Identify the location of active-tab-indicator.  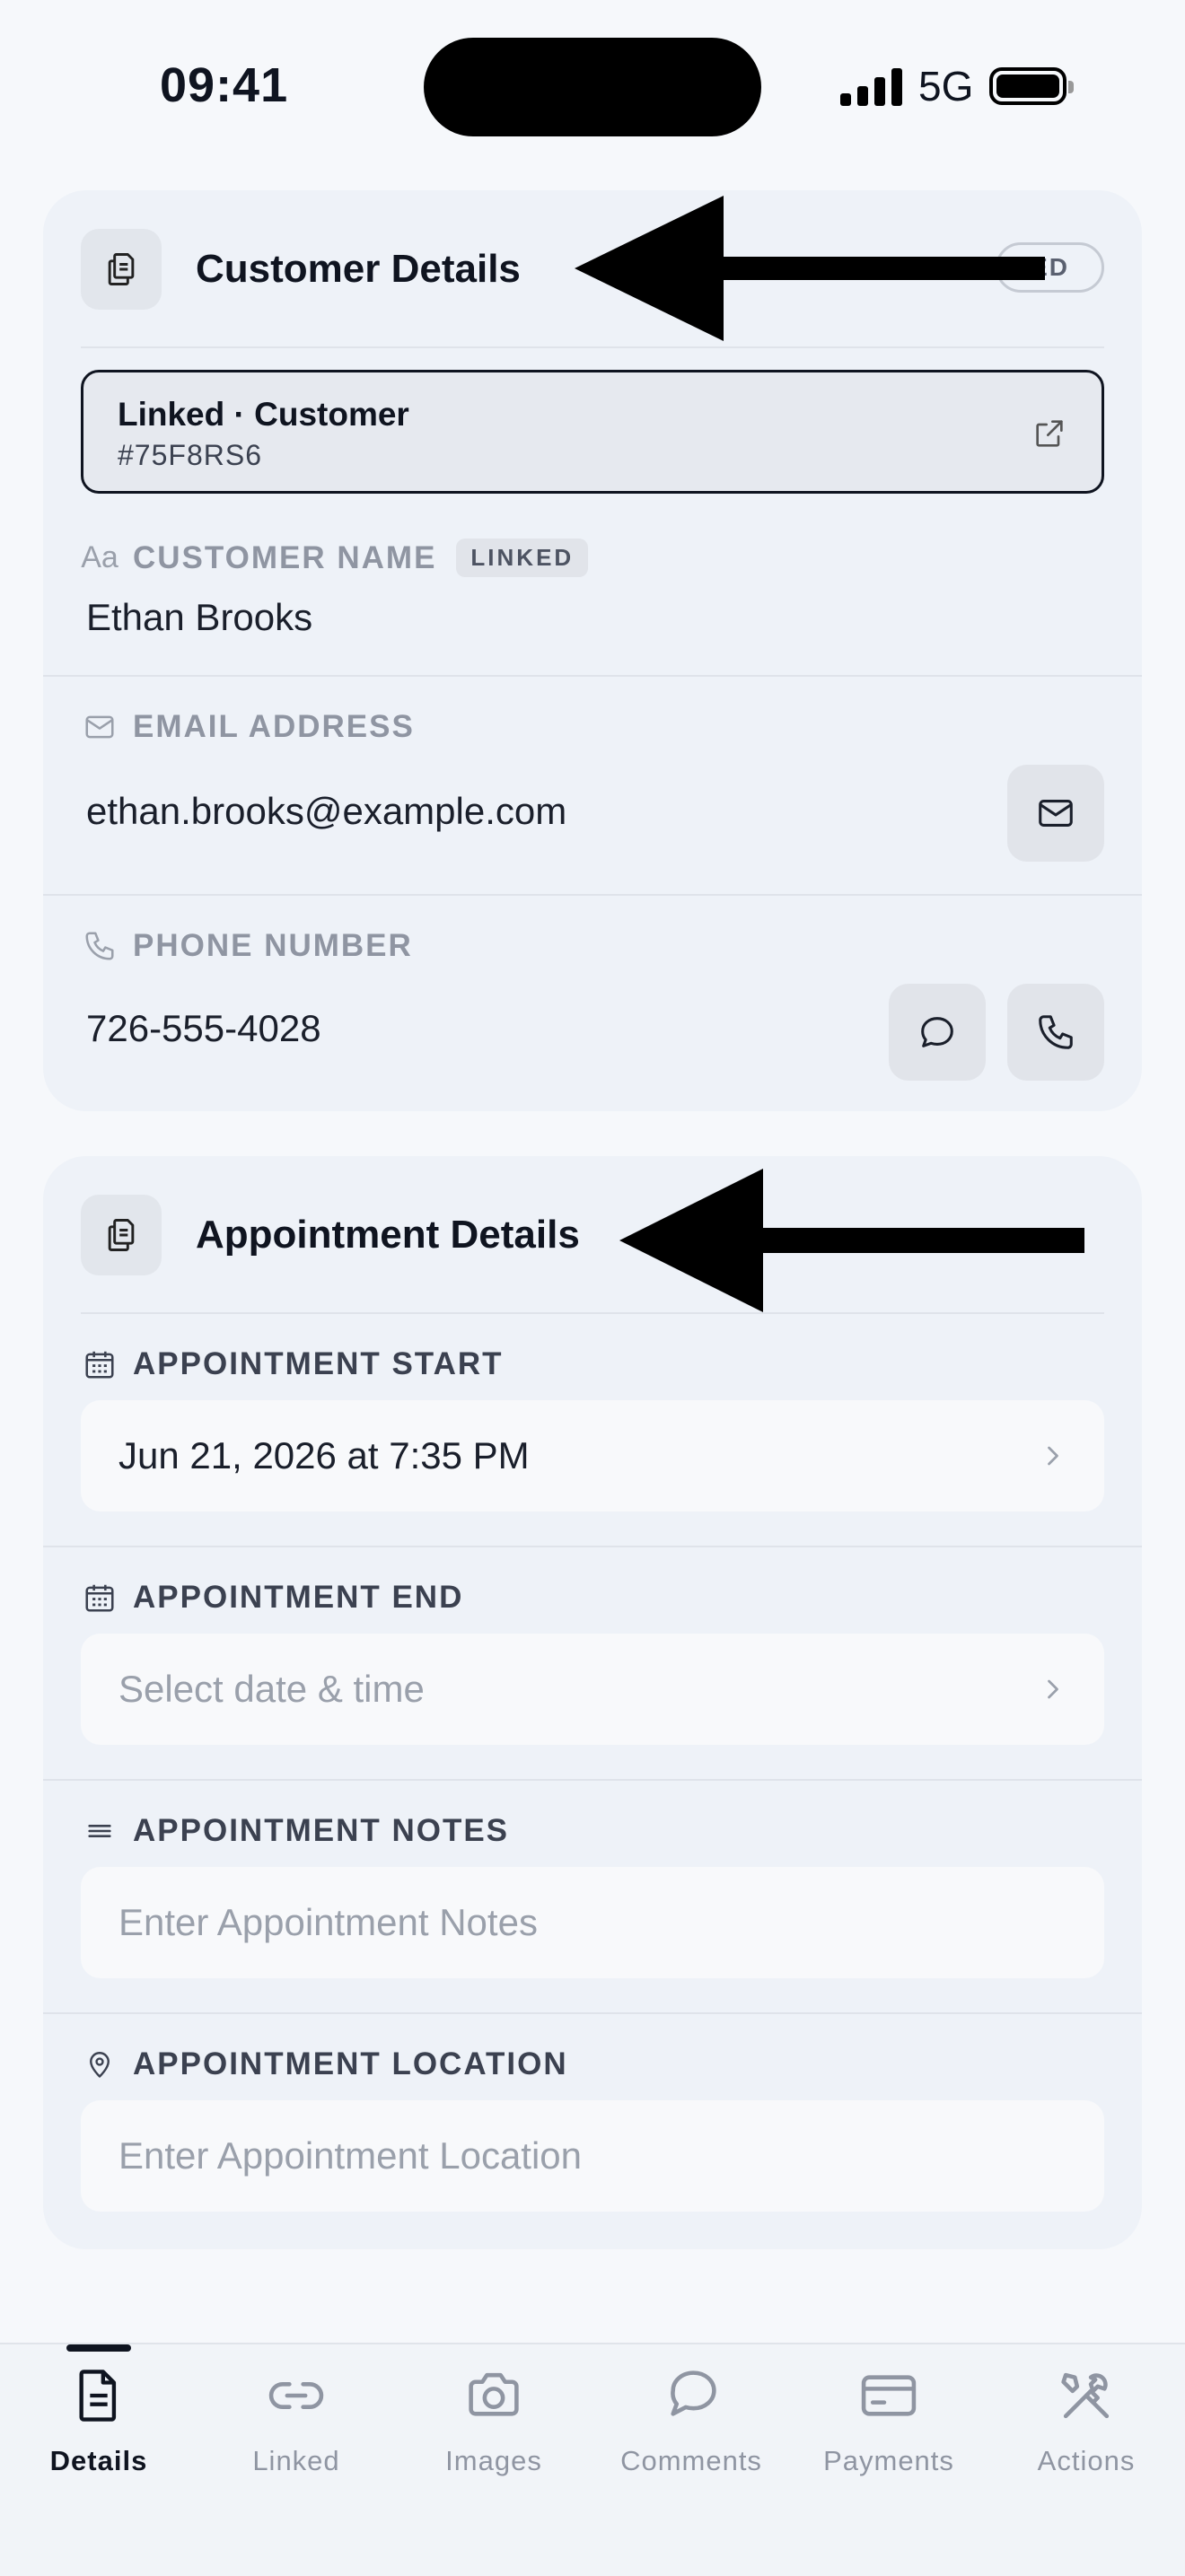
(98, 2348).